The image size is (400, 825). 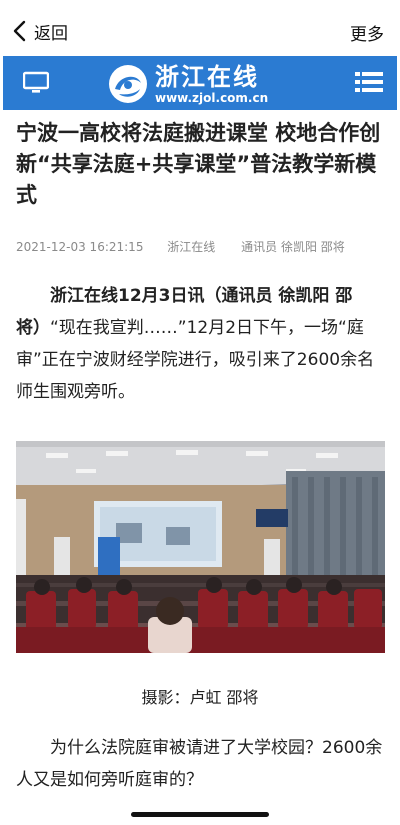 What do you see at coordinates (191, 247) in the screenshot?
I see `source-name: 浙江在线` at bounding box center [191, 247].